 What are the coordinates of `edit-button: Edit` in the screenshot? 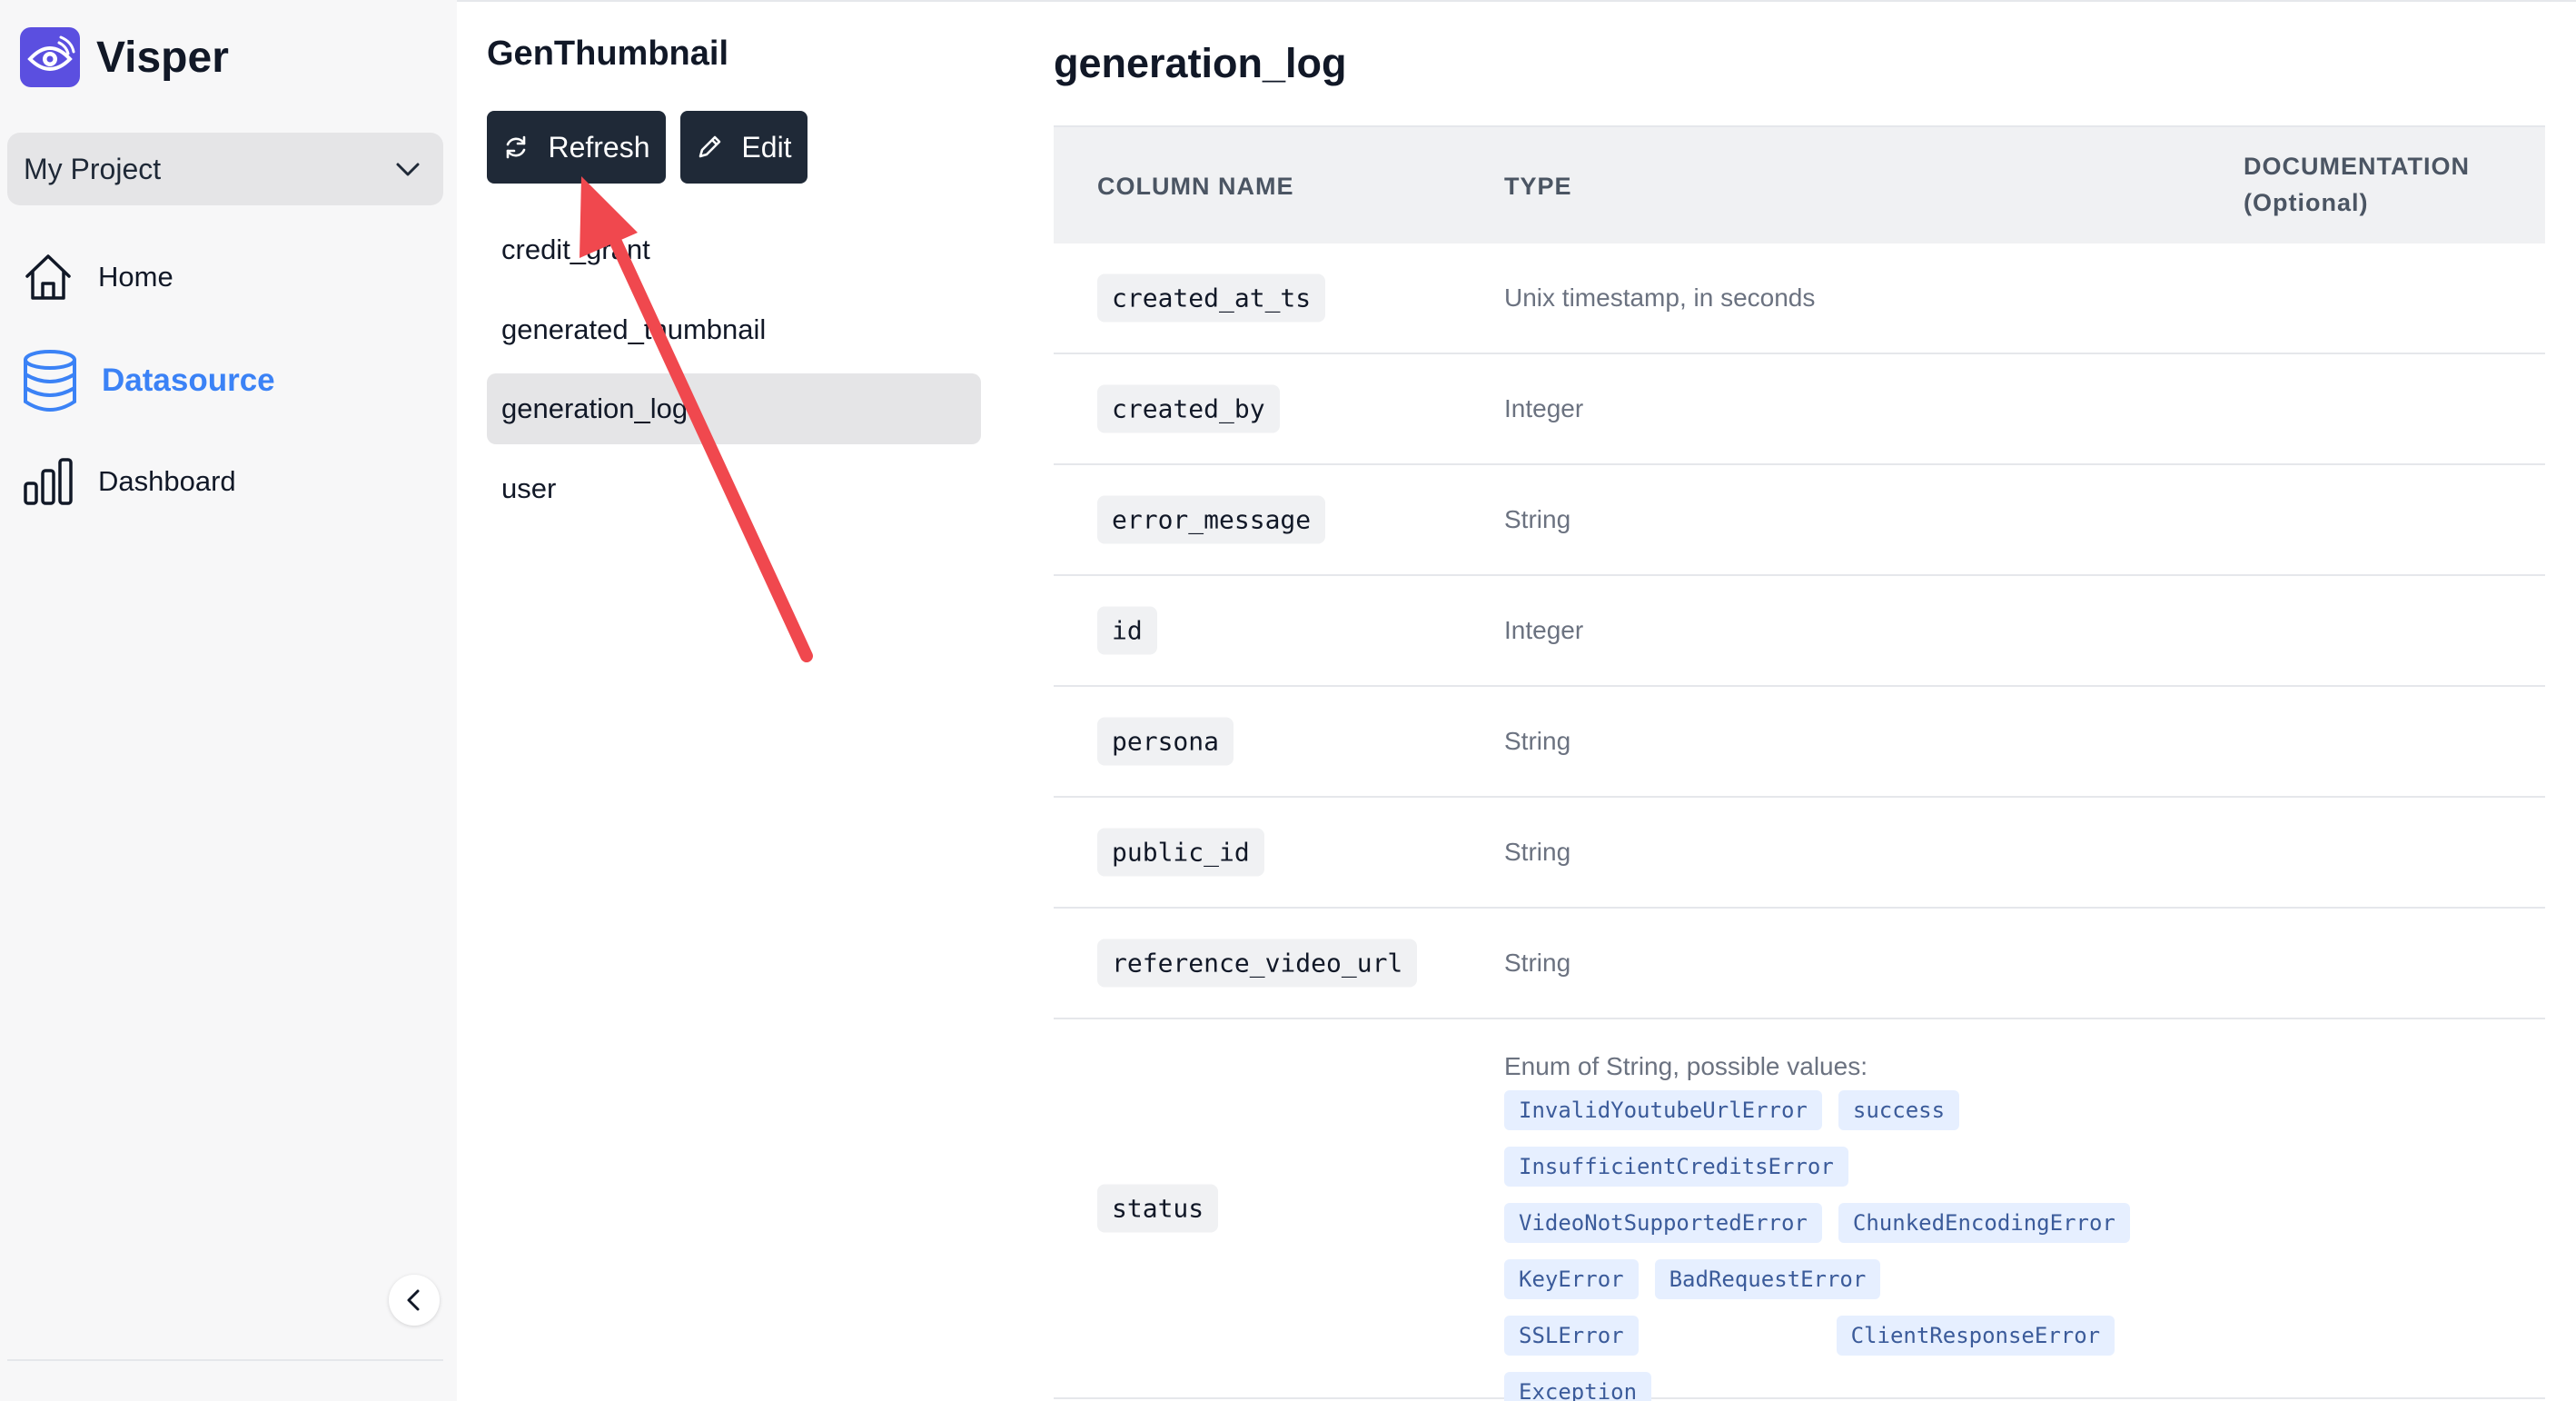 It's located at (743, 147).